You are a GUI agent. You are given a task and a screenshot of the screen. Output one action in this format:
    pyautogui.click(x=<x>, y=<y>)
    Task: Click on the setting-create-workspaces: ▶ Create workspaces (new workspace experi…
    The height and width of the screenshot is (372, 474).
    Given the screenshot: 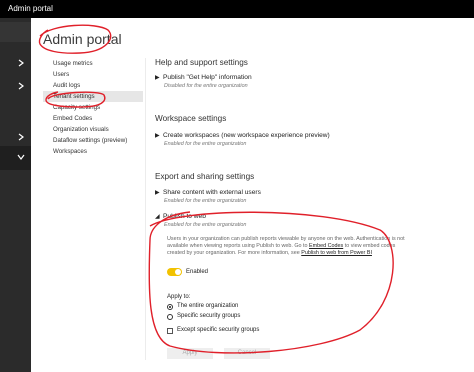 What is the action you would take?
    pyautogui.click(x=242, y=135)
    